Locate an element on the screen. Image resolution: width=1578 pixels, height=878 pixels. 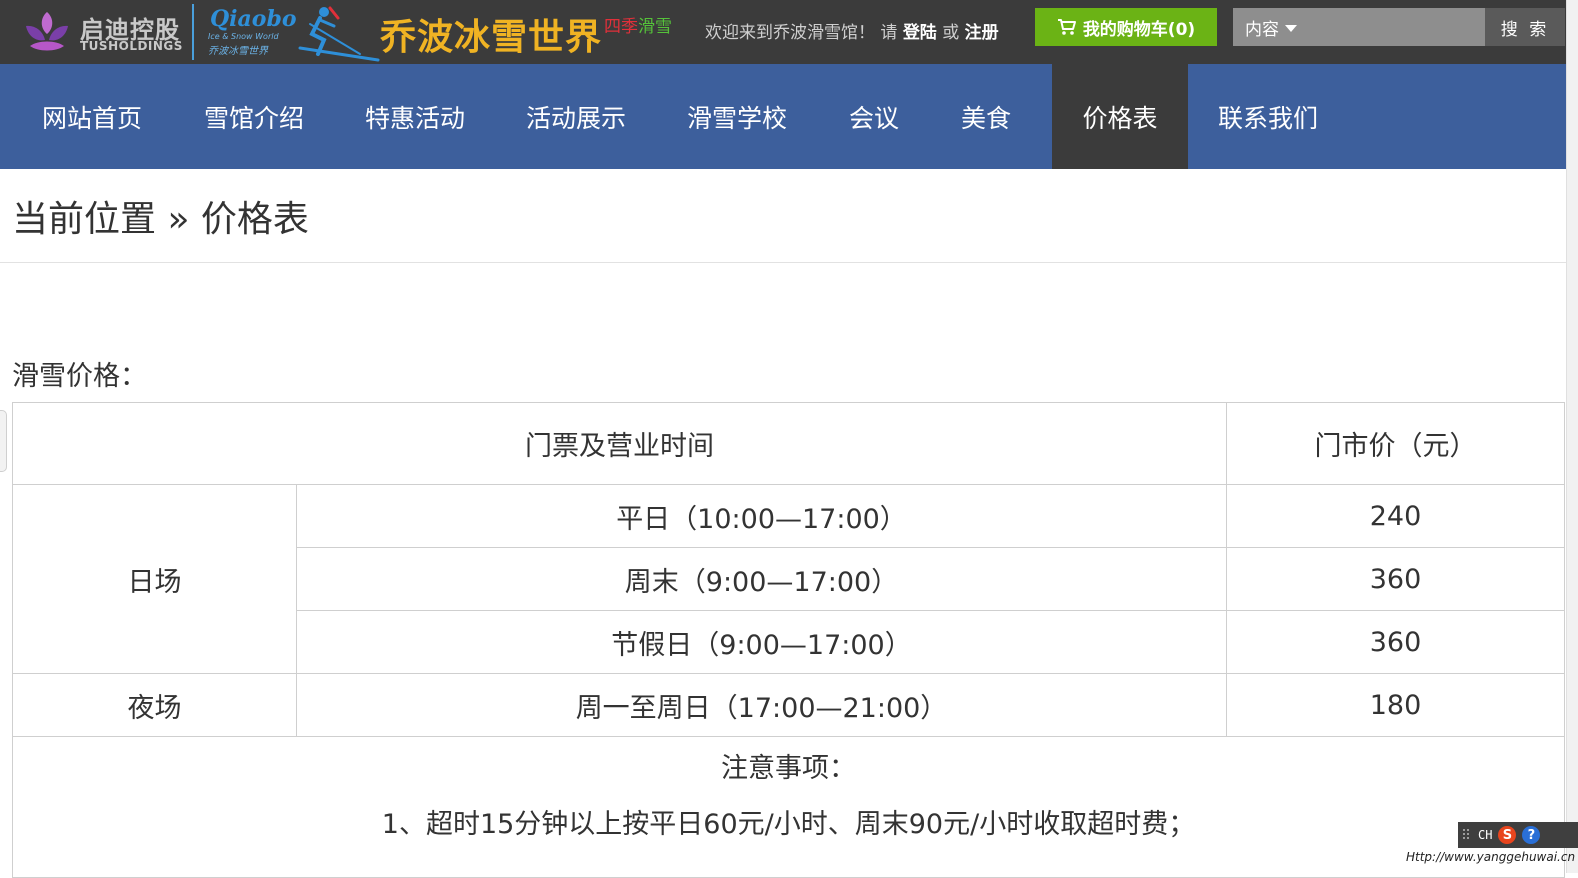
nav-item-promotions: 特惠活动 is located at coordinates (415, 116).